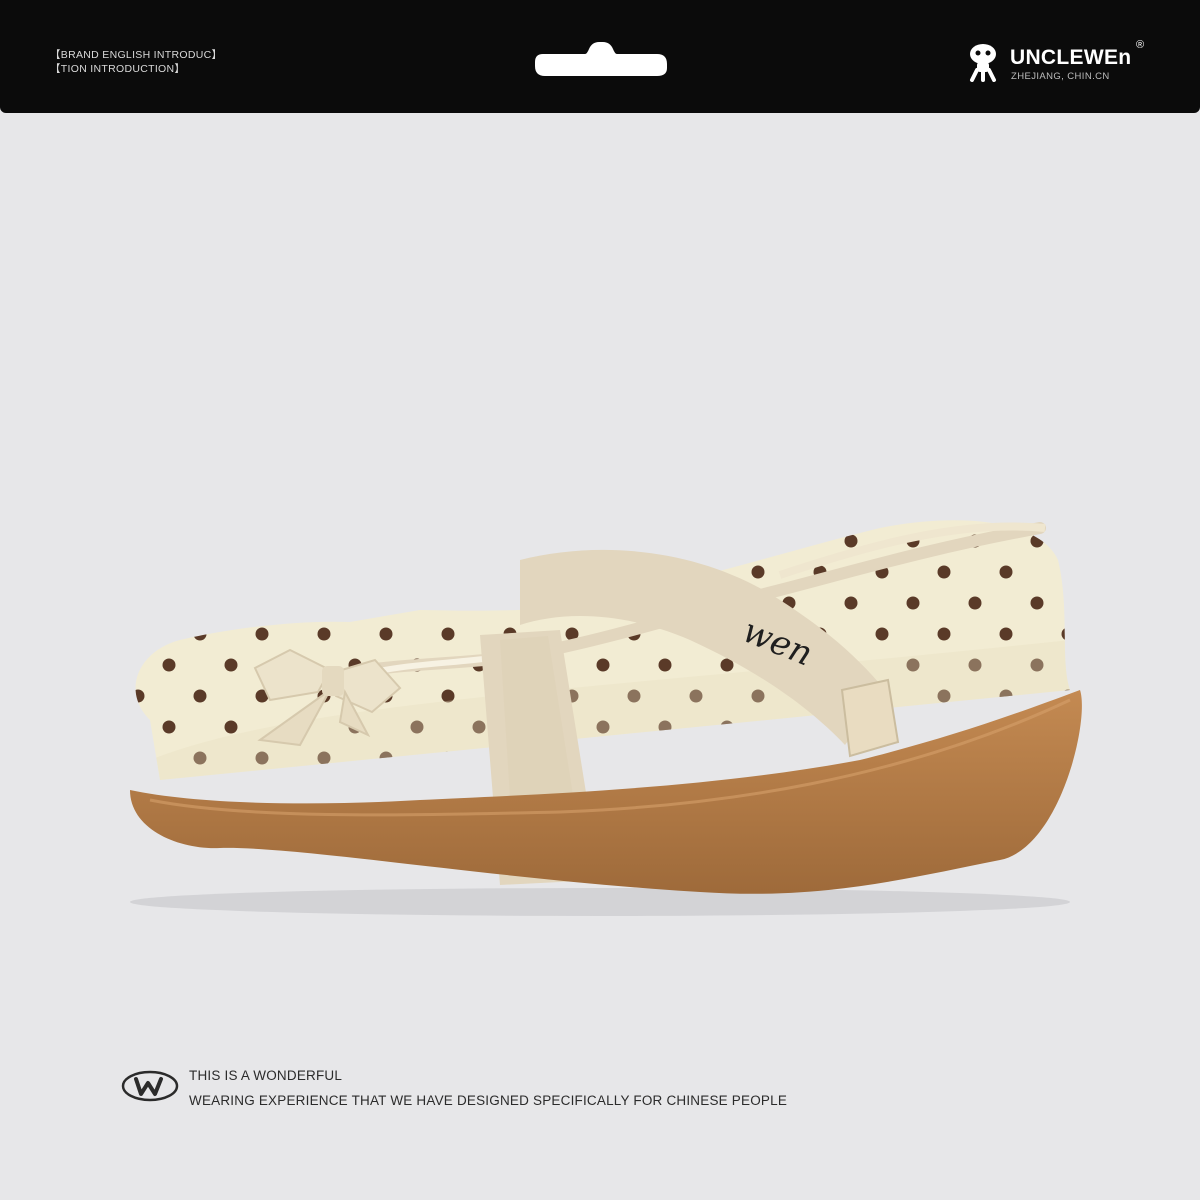 The height and width of the screenshot is (1200, 1200). Describe the element at coordinates (983, 63) in the screenshot. I see `mushroom-character-icon` at that location.